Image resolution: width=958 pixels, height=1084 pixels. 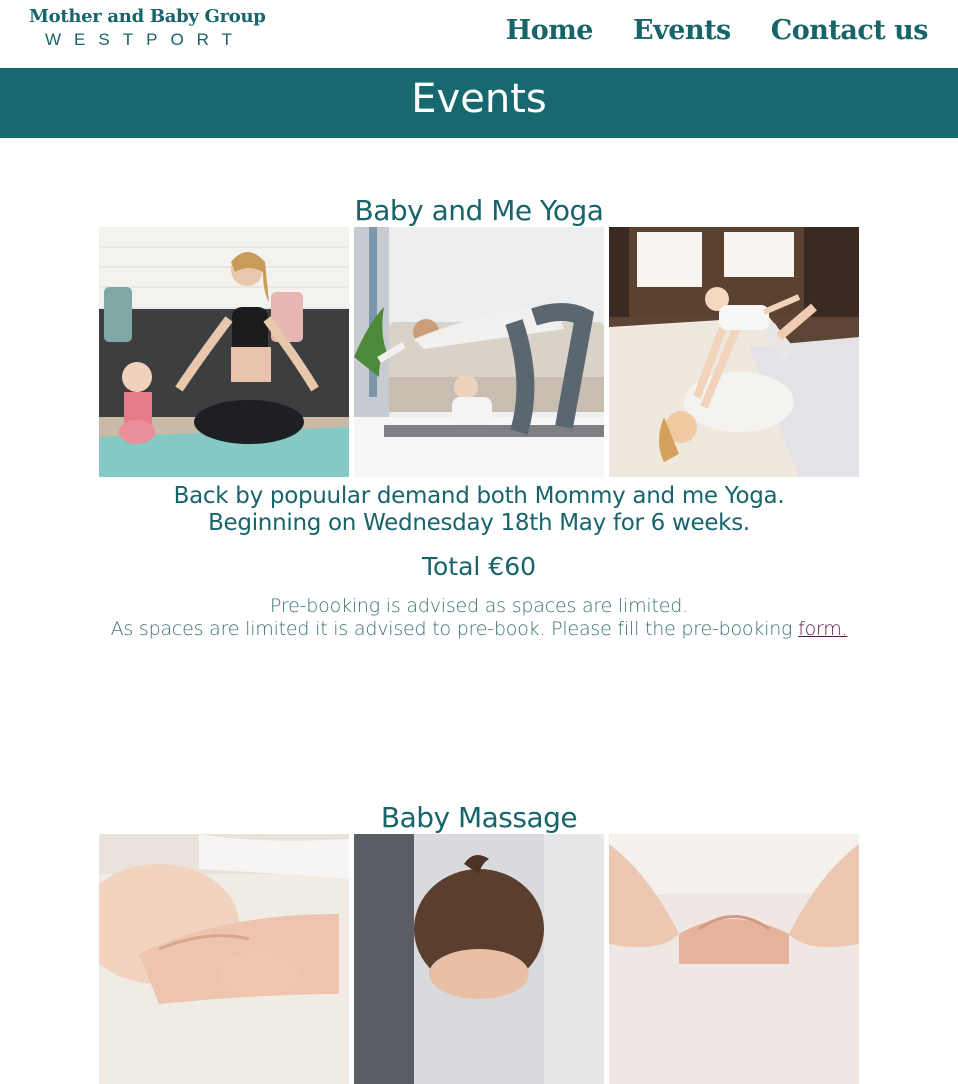 I want to click on main-nav: Home Events Contact us, so click(x=717, y=30).